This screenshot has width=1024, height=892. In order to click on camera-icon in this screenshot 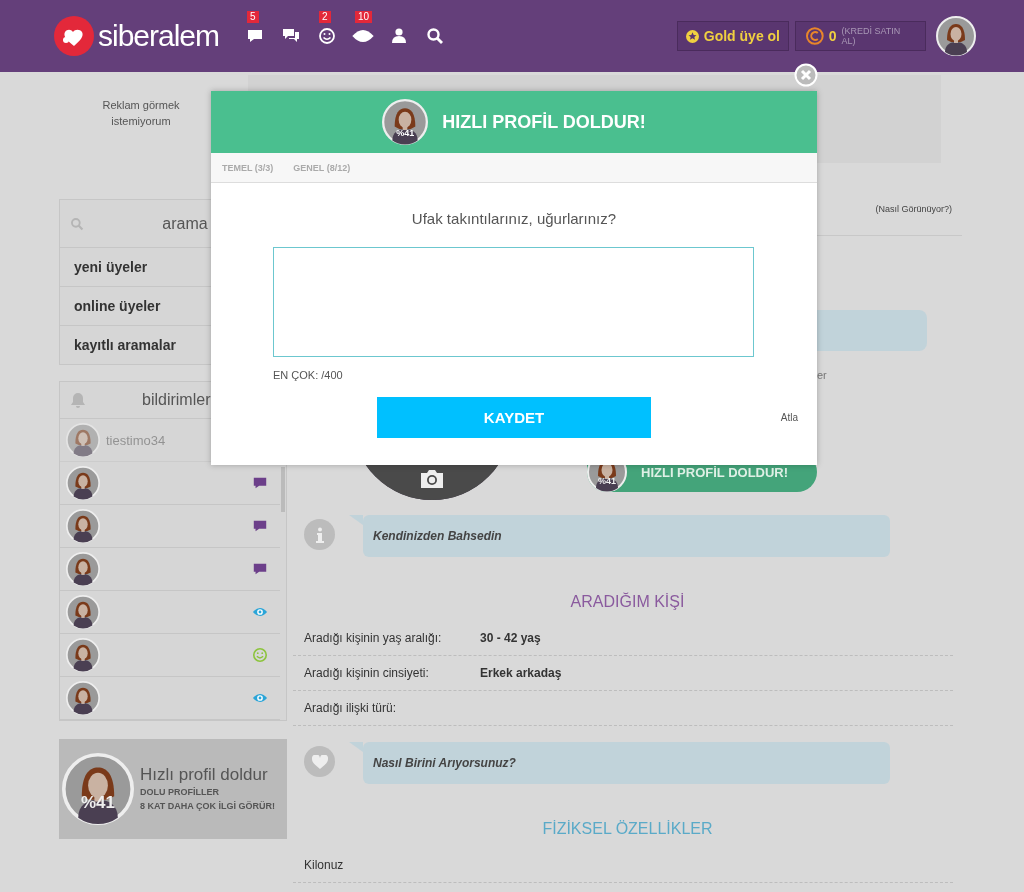, I will do `click(432, 479)`.